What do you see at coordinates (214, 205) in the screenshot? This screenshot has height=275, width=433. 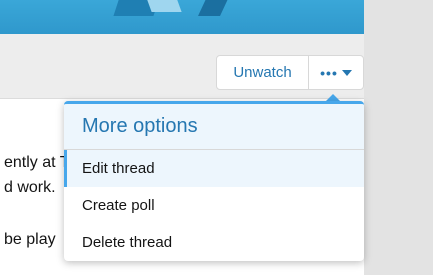 I see `menu-item-create-poll: Create poll` at bounding box center [214, 205].